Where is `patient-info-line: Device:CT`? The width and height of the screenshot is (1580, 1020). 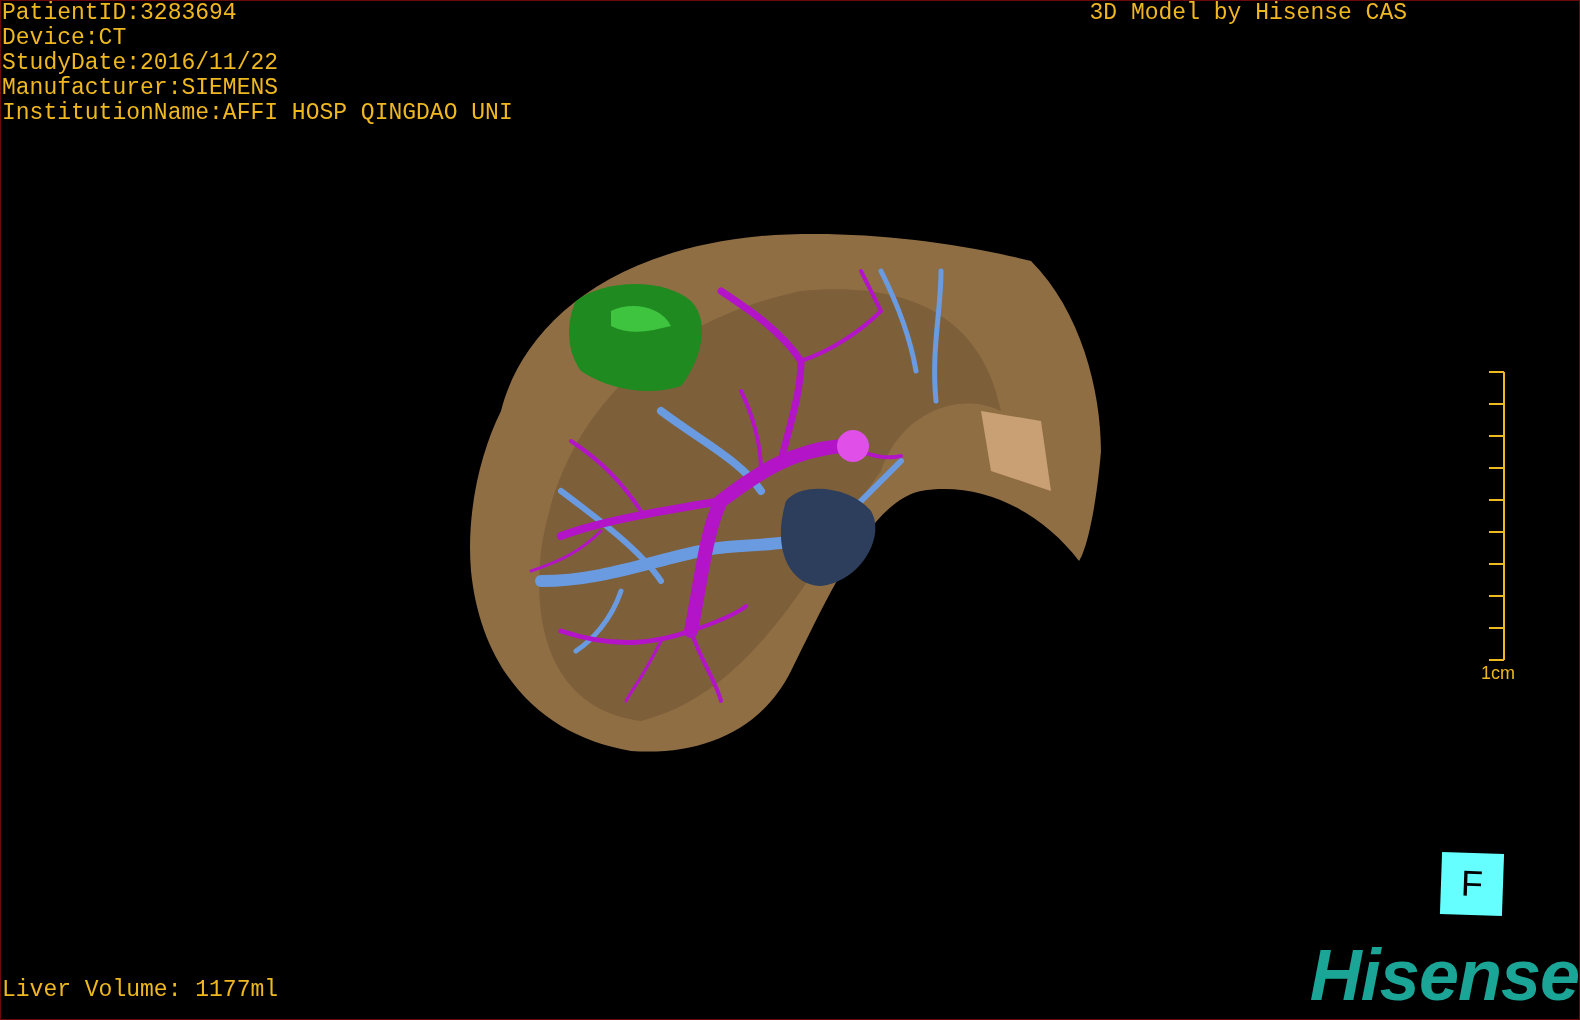 patient-info-line: Device:CT is located at coordinates (65, 38).